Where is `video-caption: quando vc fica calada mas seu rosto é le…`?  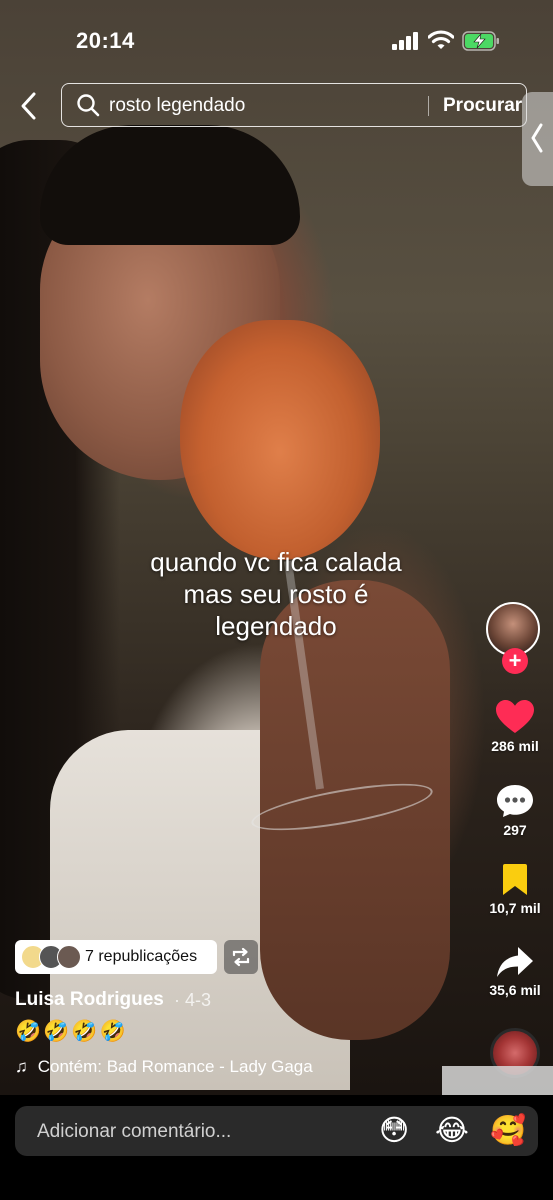
video-caption: quando vc fica calada mas seu rosto é le… is located at coordinates (276, 594).